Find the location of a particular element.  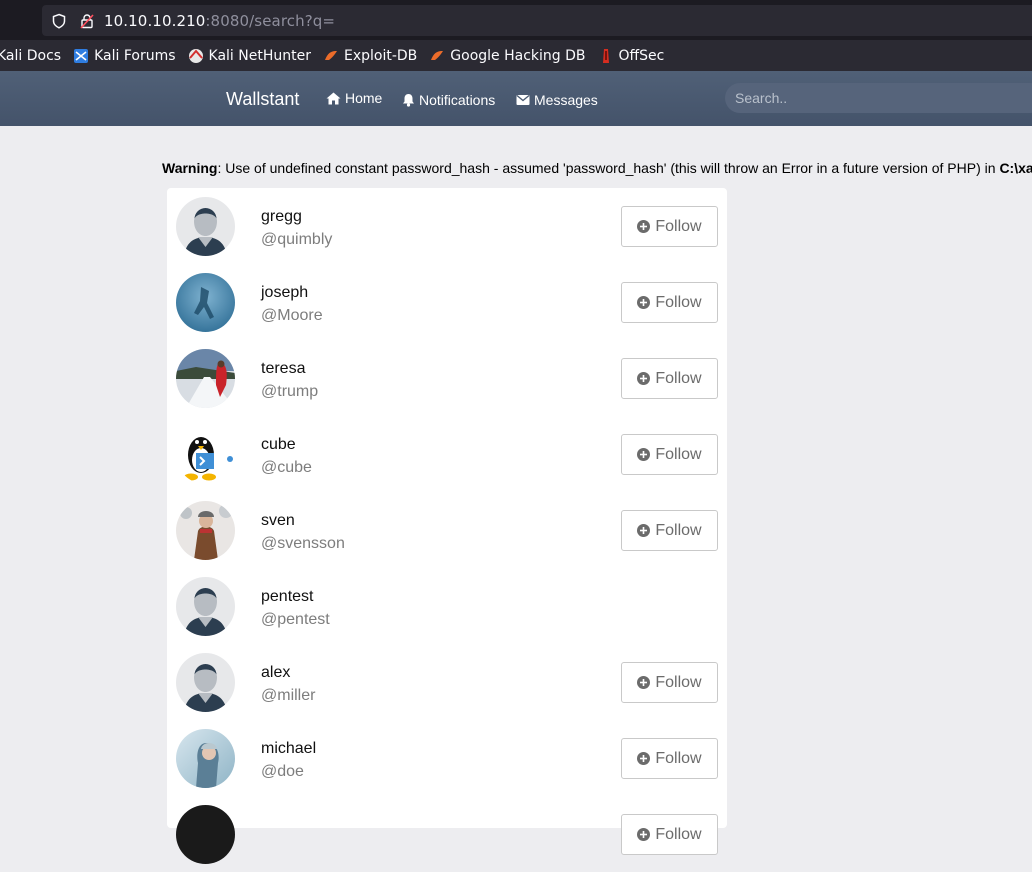

user-row: sven @svensson Follow is located at coordinates (447, 530).